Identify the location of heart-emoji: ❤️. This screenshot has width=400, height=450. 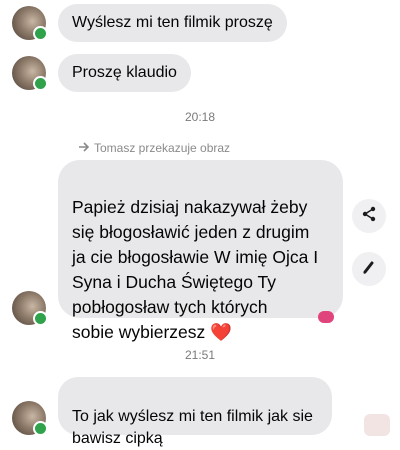
(221, 332).